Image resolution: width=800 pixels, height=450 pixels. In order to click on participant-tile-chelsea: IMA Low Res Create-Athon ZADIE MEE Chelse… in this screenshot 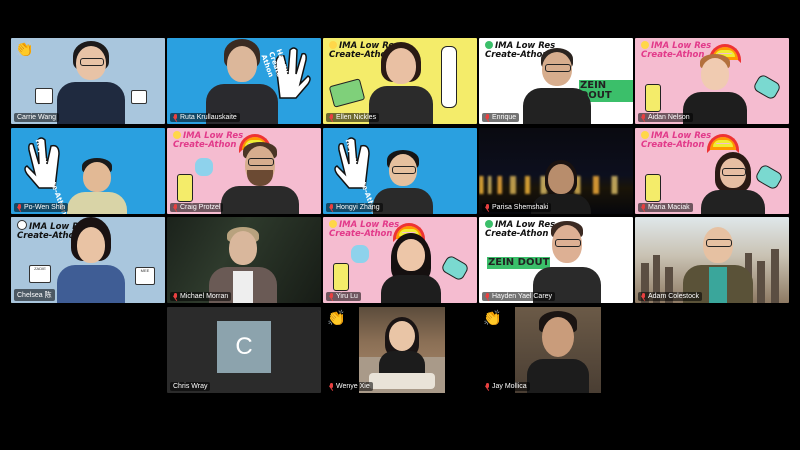, I will do `click(88, 260)`.